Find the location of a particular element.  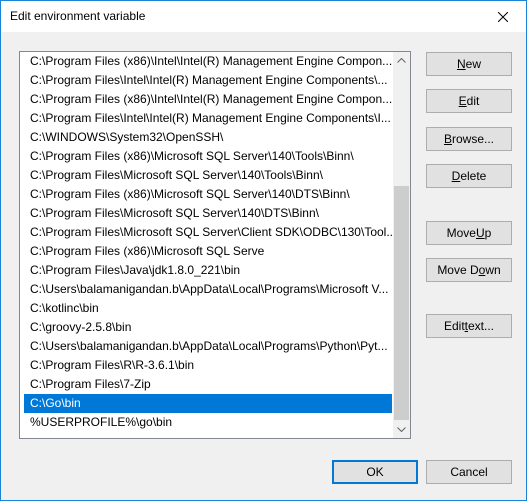

list-item: C:\Program Files\7-Zip is located at coordinates (208, 384).